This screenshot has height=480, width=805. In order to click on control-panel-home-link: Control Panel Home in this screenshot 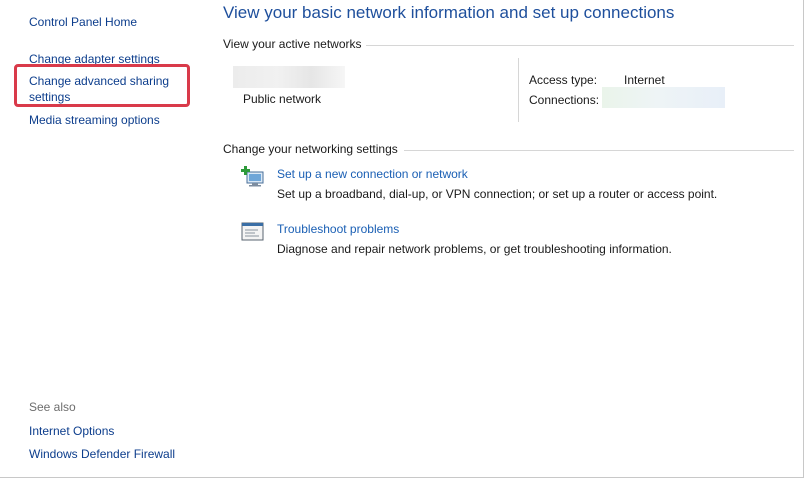, I will do `click(83, 22)`.